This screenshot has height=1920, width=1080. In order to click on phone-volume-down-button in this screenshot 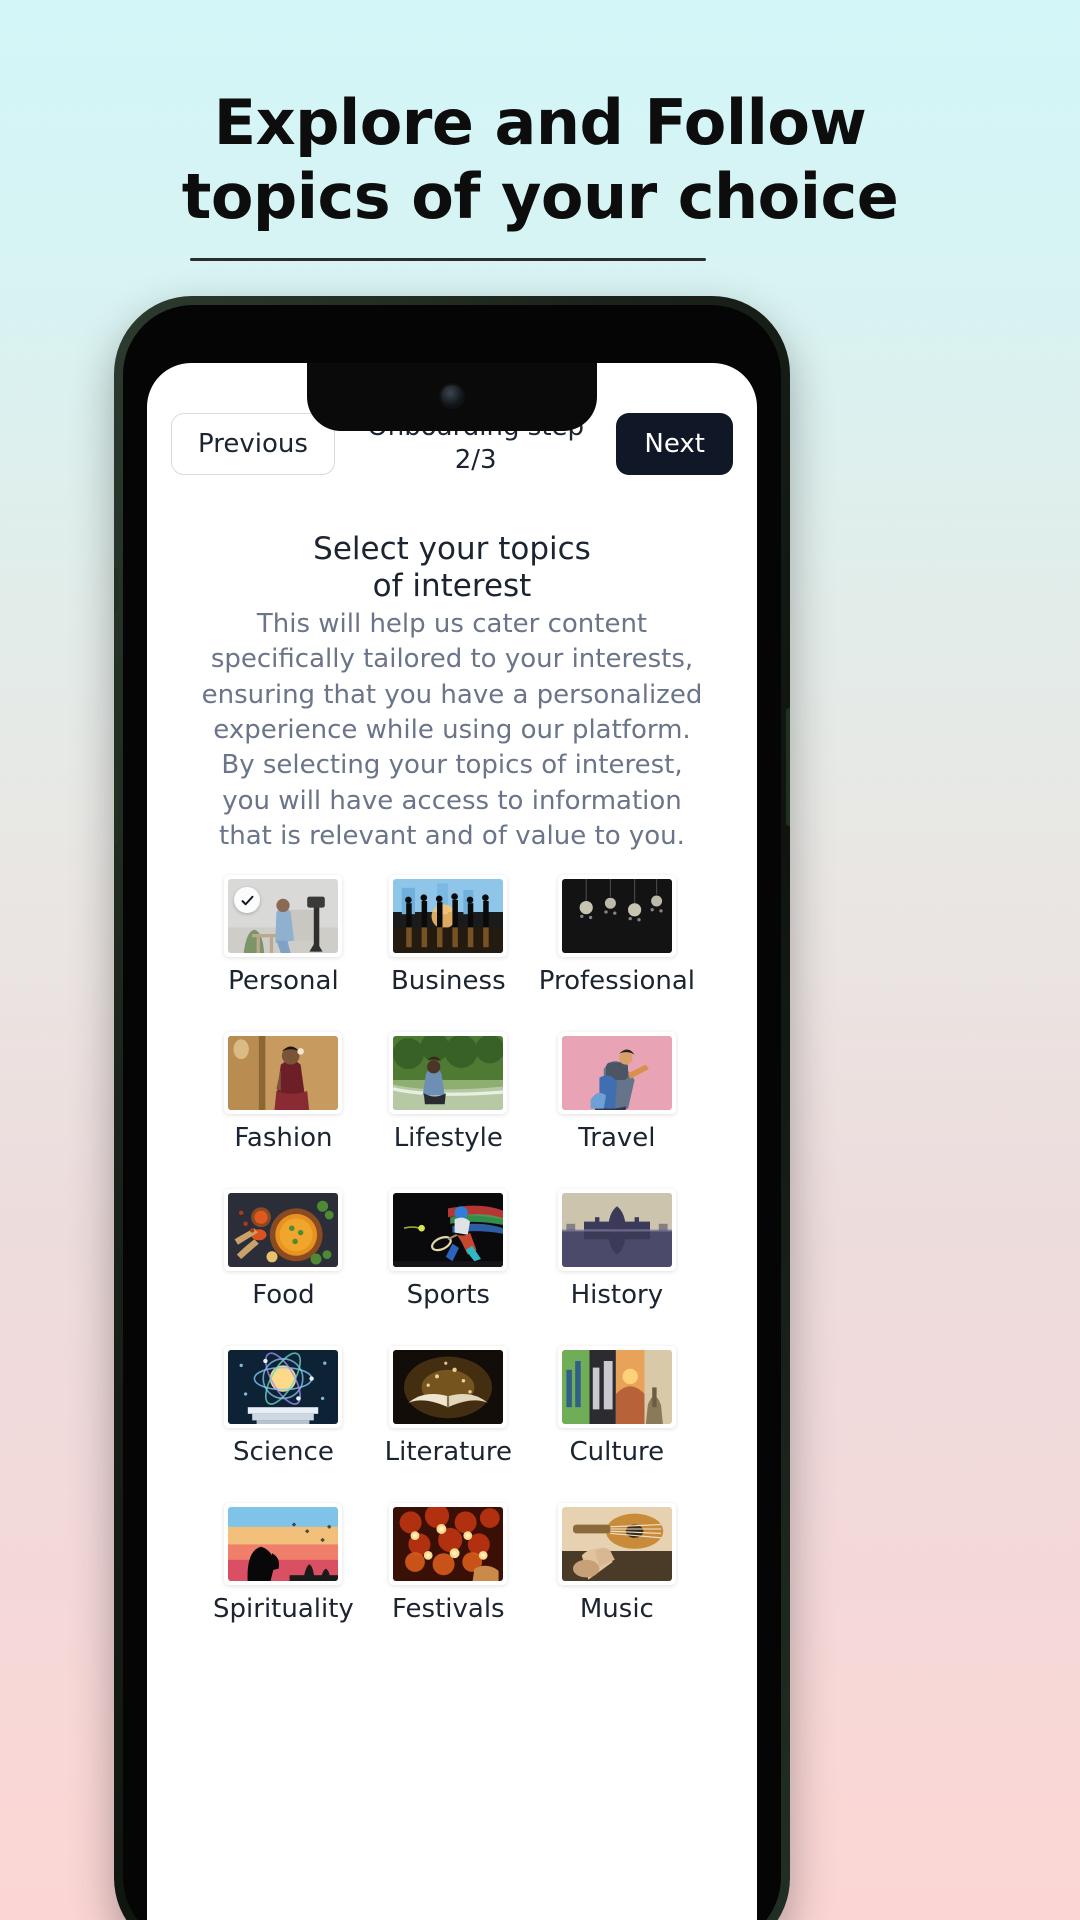, I will do `click(116, 805)`.